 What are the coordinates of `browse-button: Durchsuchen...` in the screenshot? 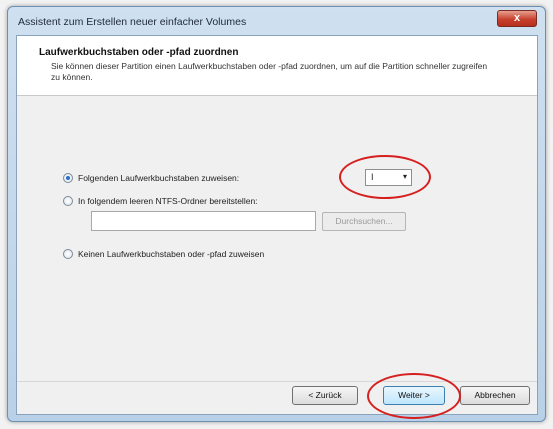 It's located at (364, 221).